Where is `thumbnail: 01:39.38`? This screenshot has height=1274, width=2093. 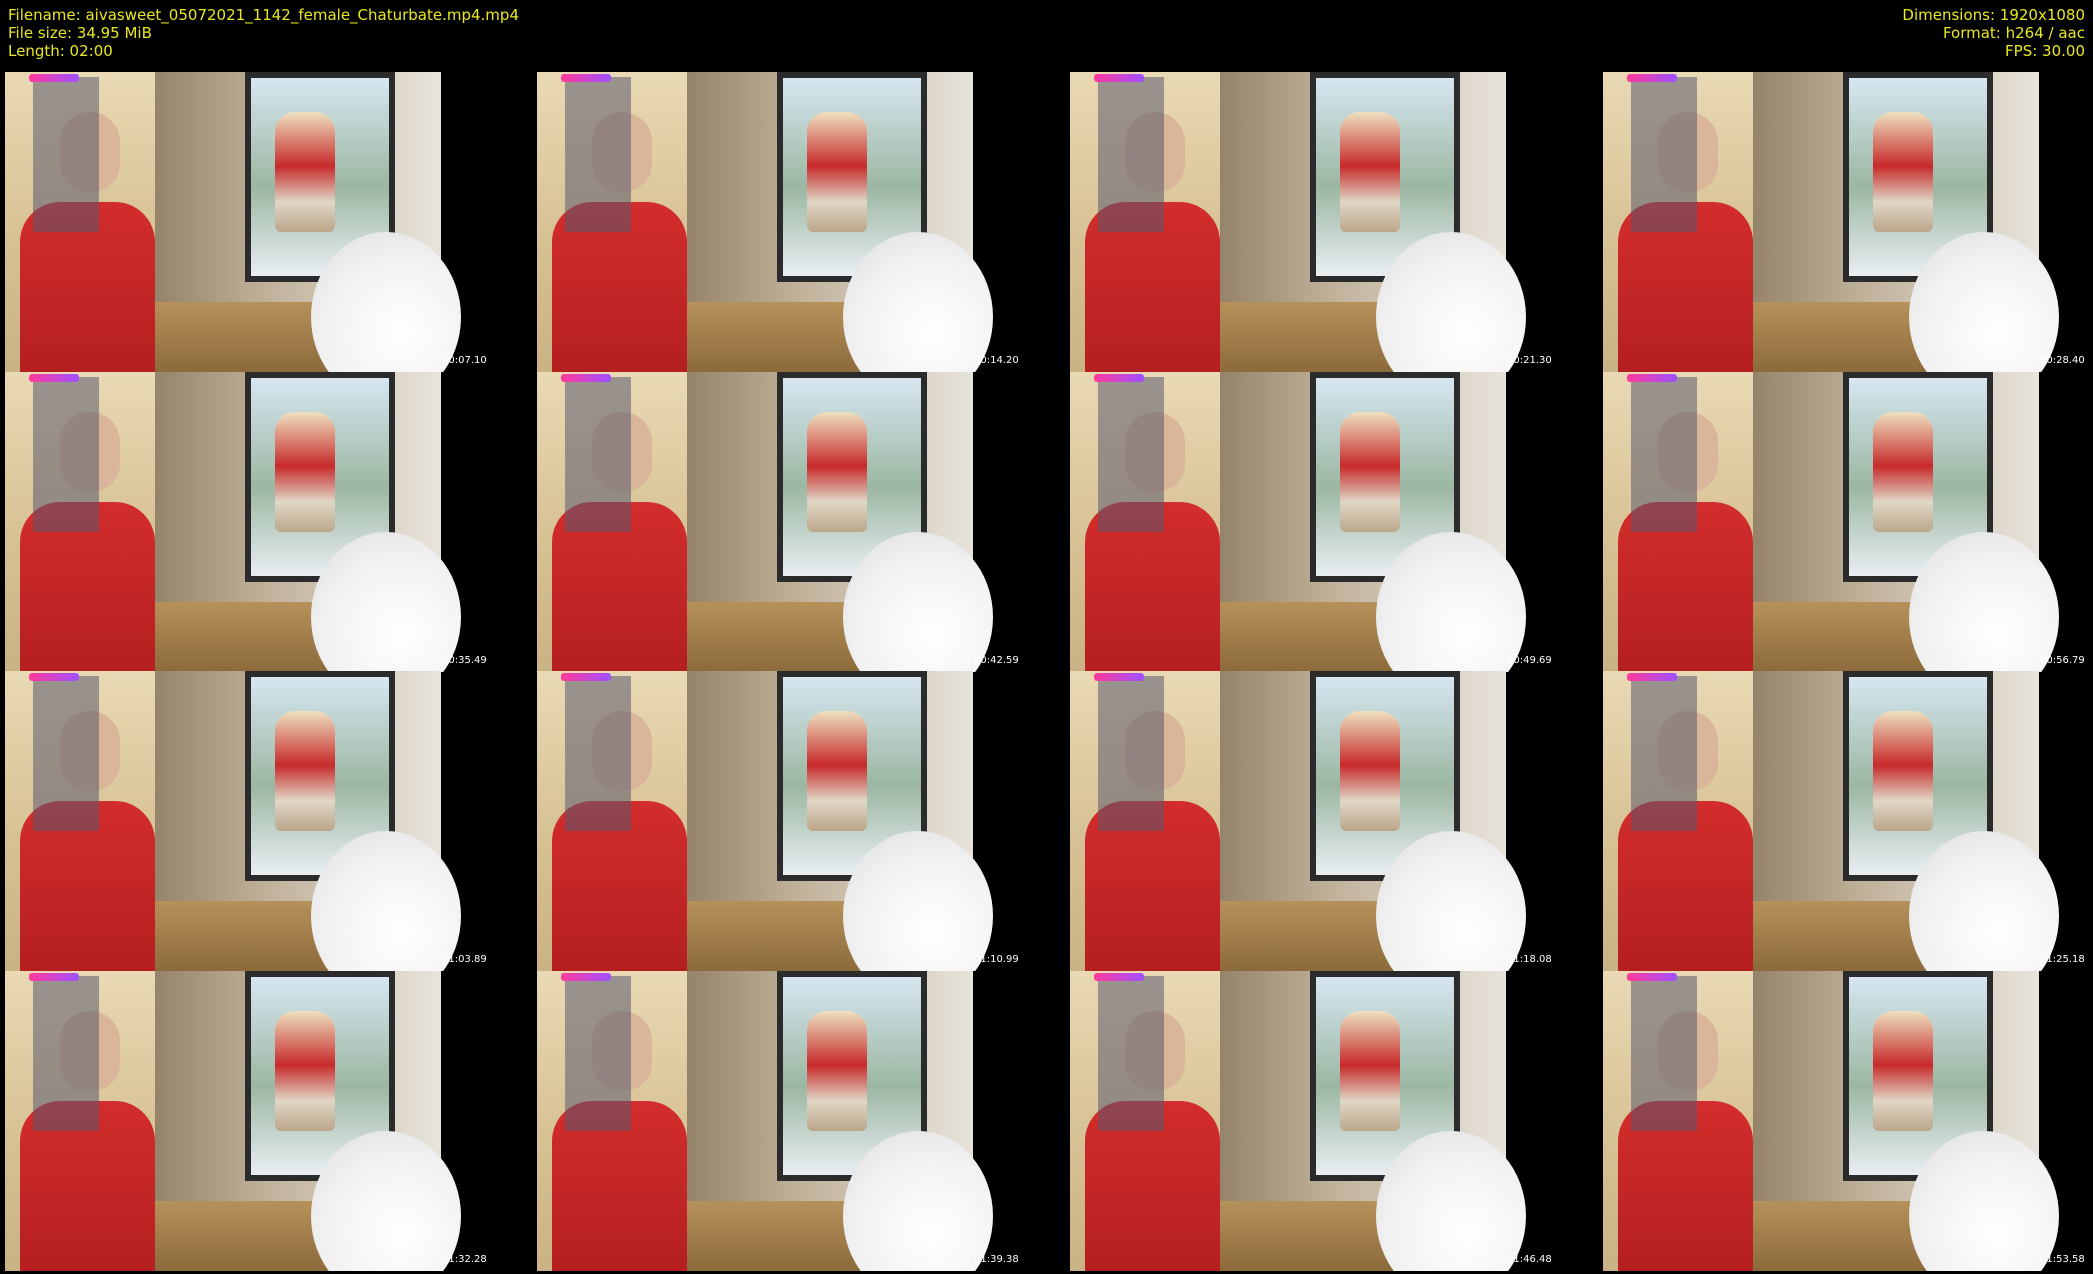 thumbnail: 01:39.38 is located at coordinates (798, 1121).